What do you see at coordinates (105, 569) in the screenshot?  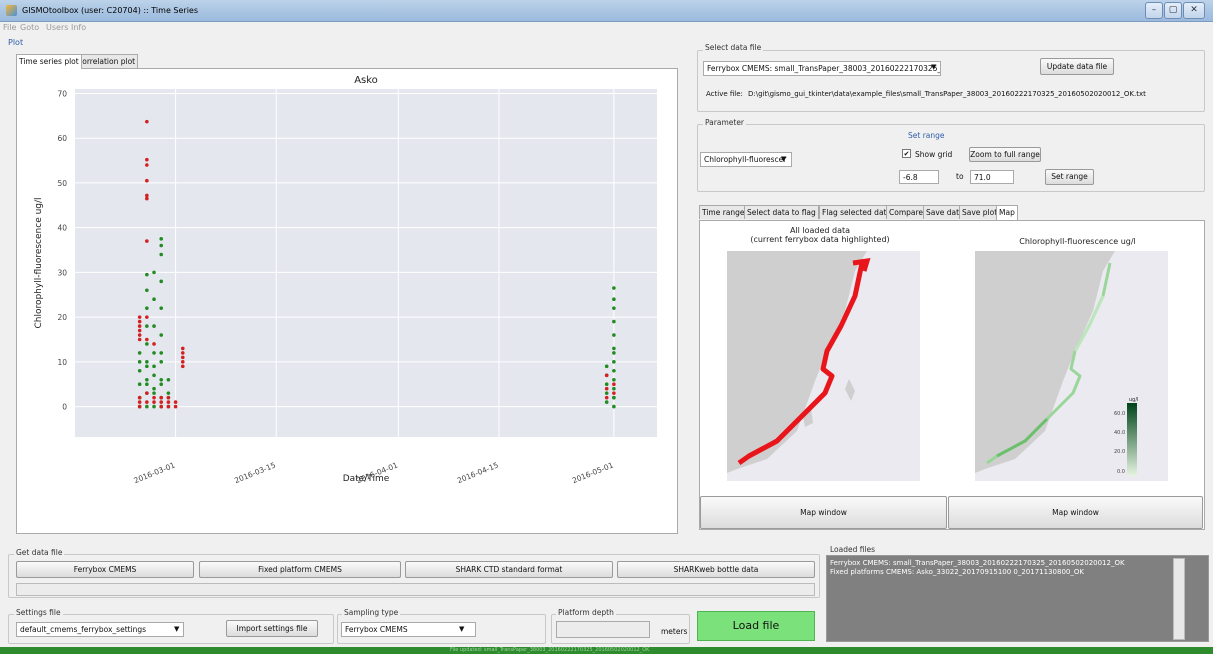 I see `ferrybox-cmems-button: Ferrybox CMEMS` at bounding box center [105, 569].